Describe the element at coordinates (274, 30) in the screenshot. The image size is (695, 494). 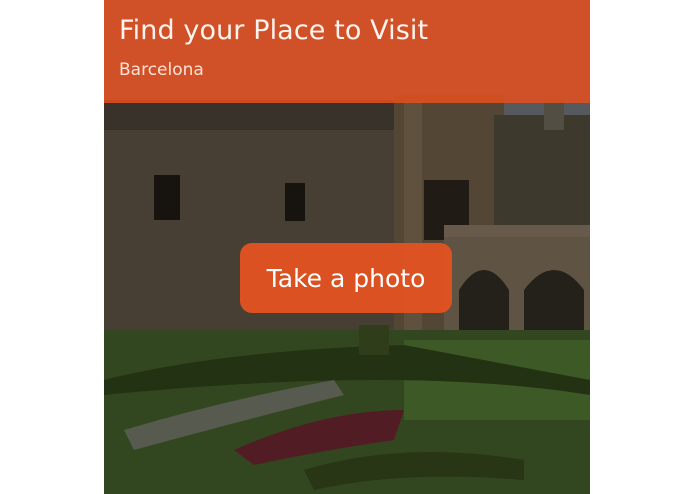
I see `page-title: Find your Place to Visit` at that location.